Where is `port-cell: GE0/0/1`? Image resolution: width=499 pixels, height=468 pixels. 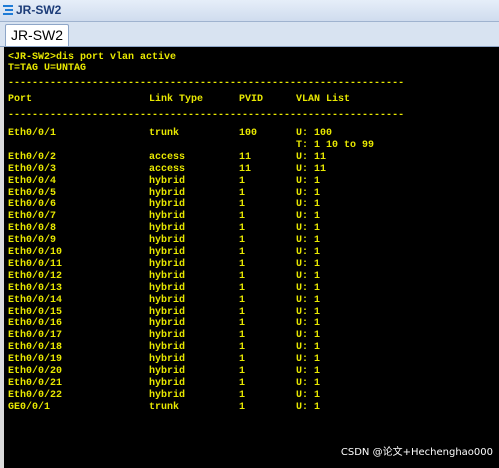 port-cell: GE0/0/1 is located at coordinates (29, 407).